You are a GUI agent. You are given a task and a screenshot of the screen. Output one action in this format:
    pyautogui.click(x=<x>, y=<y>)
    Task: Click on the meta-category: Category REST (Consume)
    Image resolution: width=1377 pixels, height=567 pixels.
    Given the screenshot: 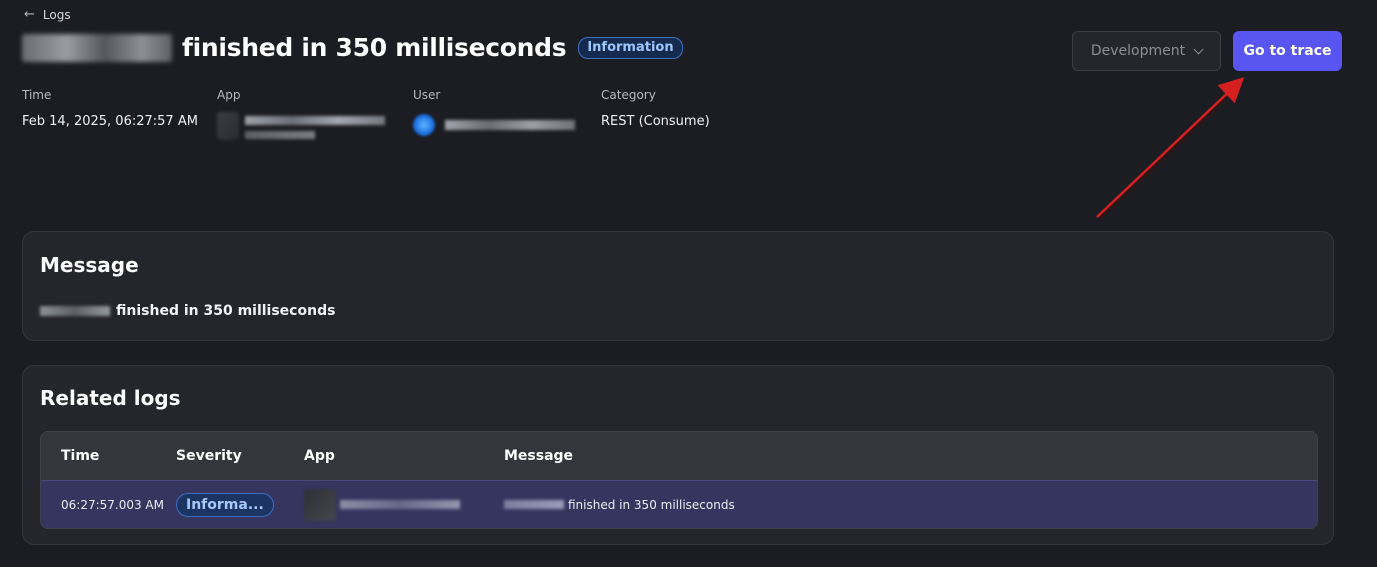 What is the action you would take?
    pyautogui.click(x=655, y=108)
    